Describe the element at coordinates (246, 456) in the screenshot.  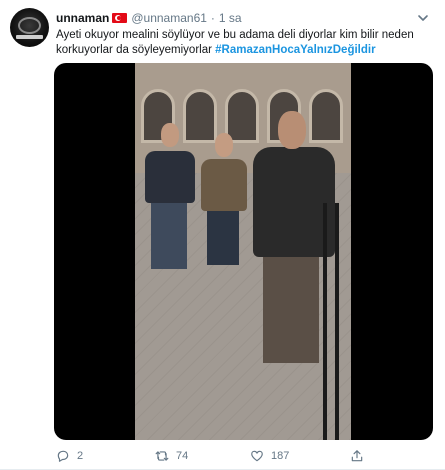
I see `tweet-actions: 2 74 187` at that location.